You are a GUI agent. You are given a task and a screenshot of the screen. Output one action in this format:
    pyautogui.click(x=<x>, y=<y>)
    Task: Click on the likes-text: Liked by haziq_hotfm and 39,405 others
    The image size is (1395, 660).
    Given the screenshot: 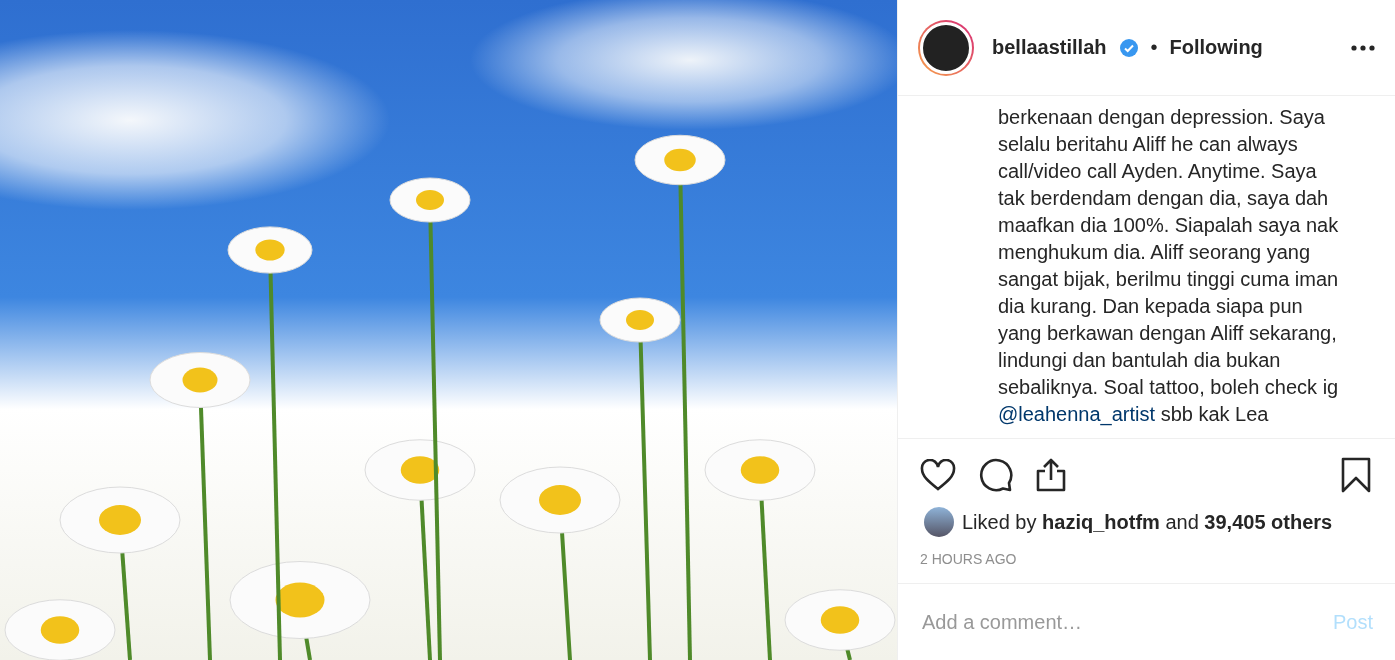 What is the action you would take?
    pyautogui.click(x=1147, y=522)
    